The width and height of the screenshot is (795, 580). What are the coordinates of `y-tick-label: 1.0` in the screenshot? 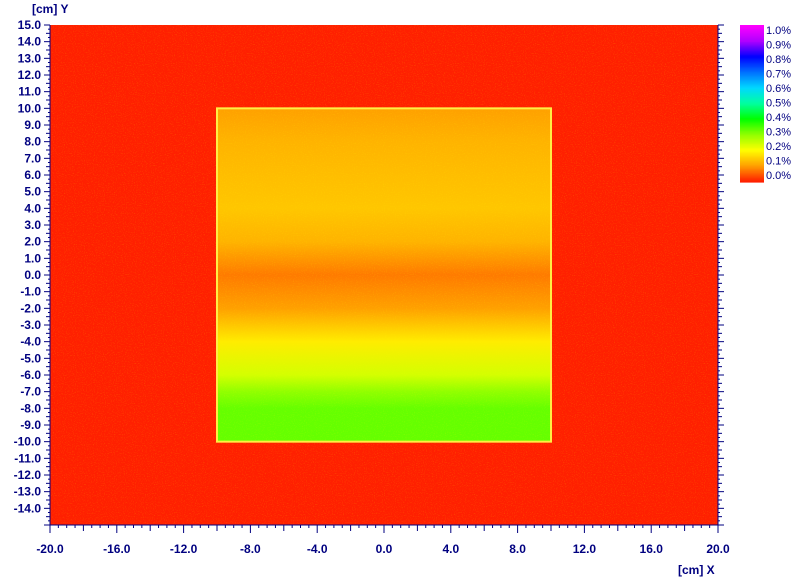 It's located at (32, 258).